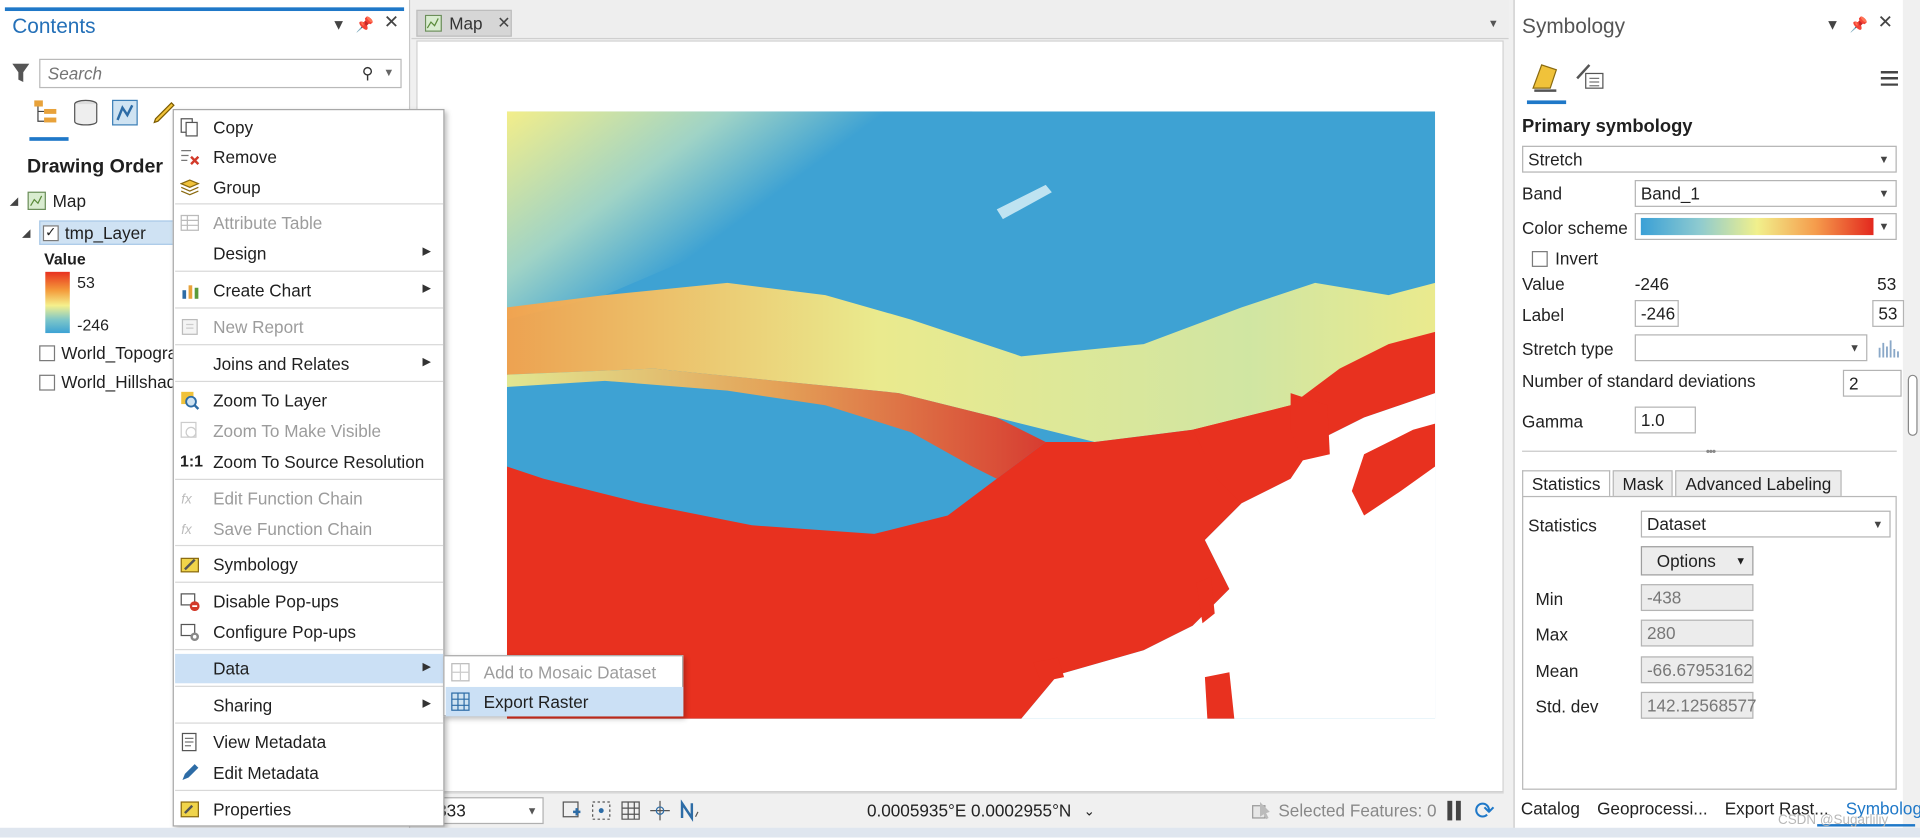  I want to click on menu-item-data: Data ▶, so click(309, 668).